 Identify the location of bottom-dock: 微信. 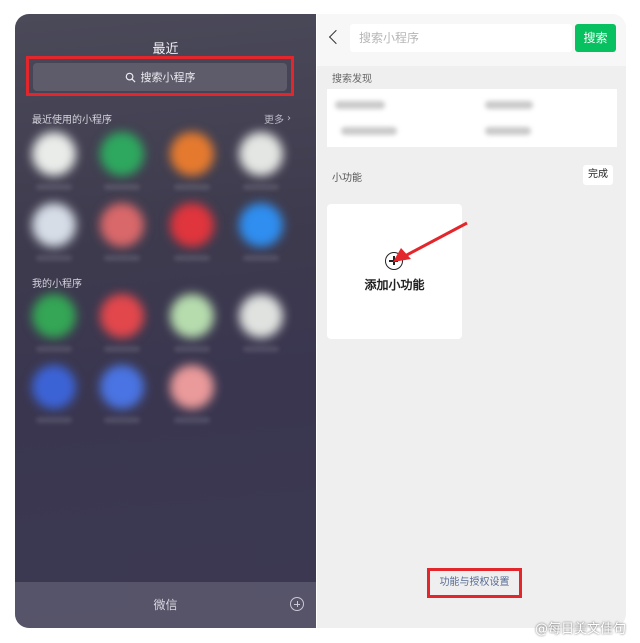
(165, 605).